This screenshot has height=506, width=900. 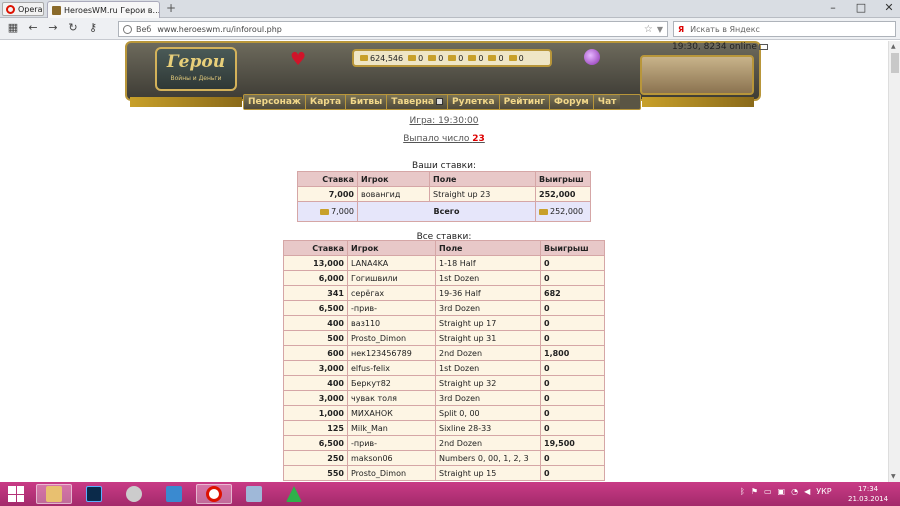 I want to click on nav-tavern: Таверна, so click(x=417, y=102).